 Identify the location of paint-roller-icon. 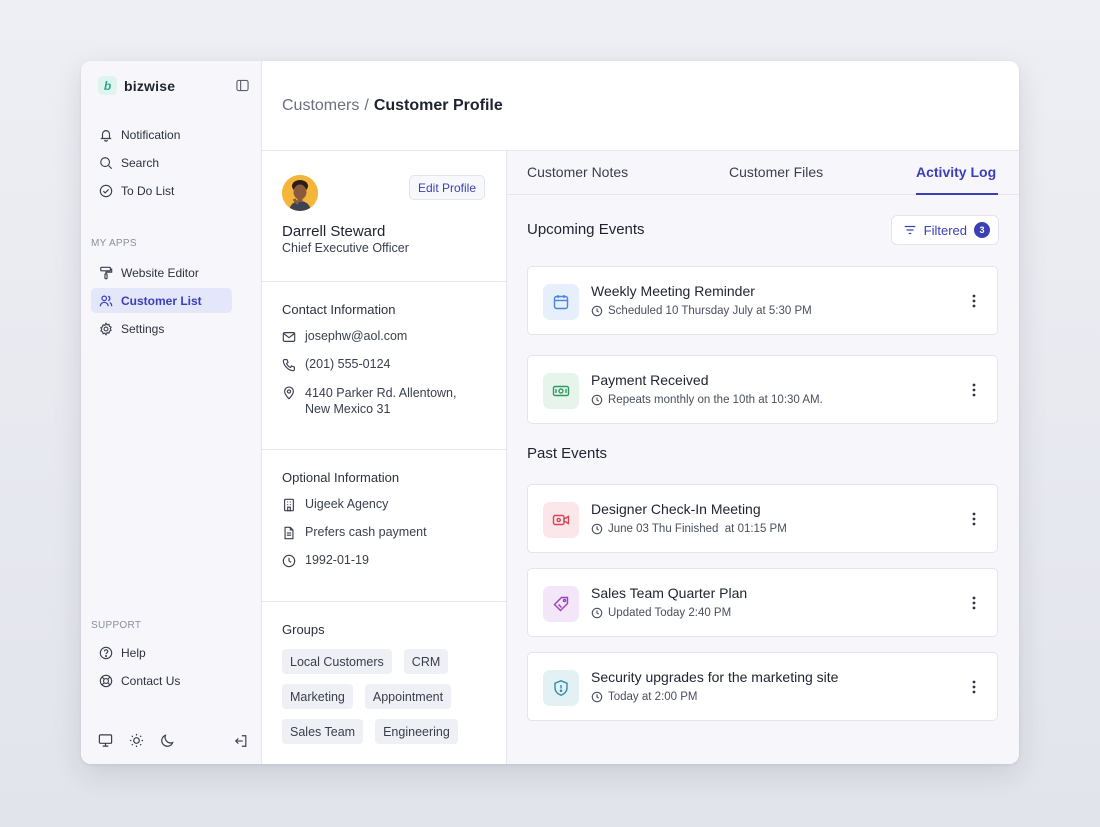
(106, 272).